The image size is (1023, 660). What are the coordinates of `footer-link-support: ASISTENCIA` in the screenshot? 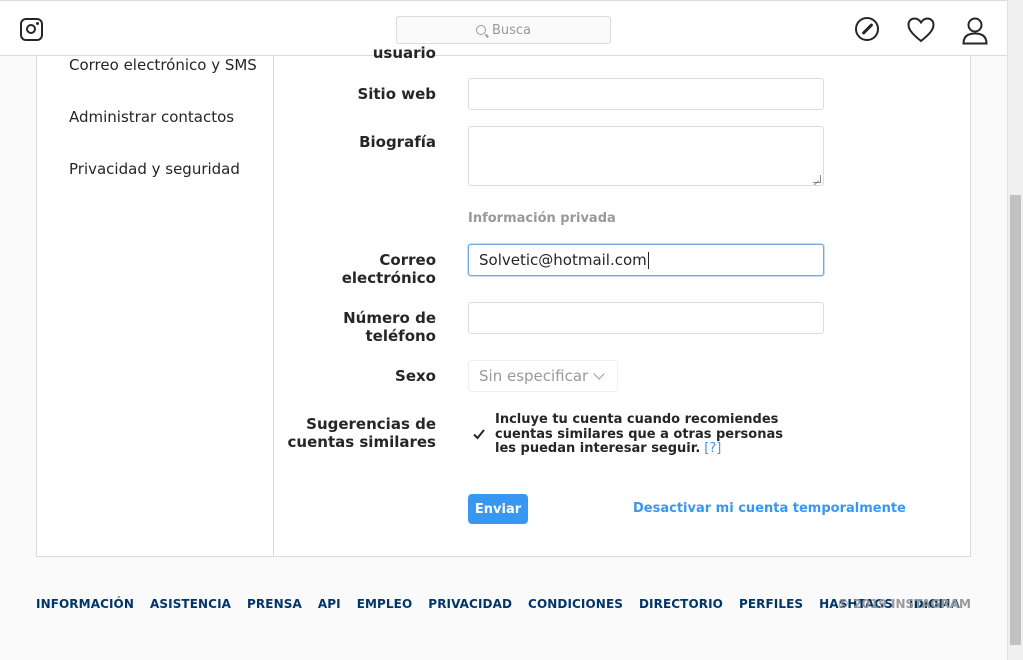 It's located at (190, 604).